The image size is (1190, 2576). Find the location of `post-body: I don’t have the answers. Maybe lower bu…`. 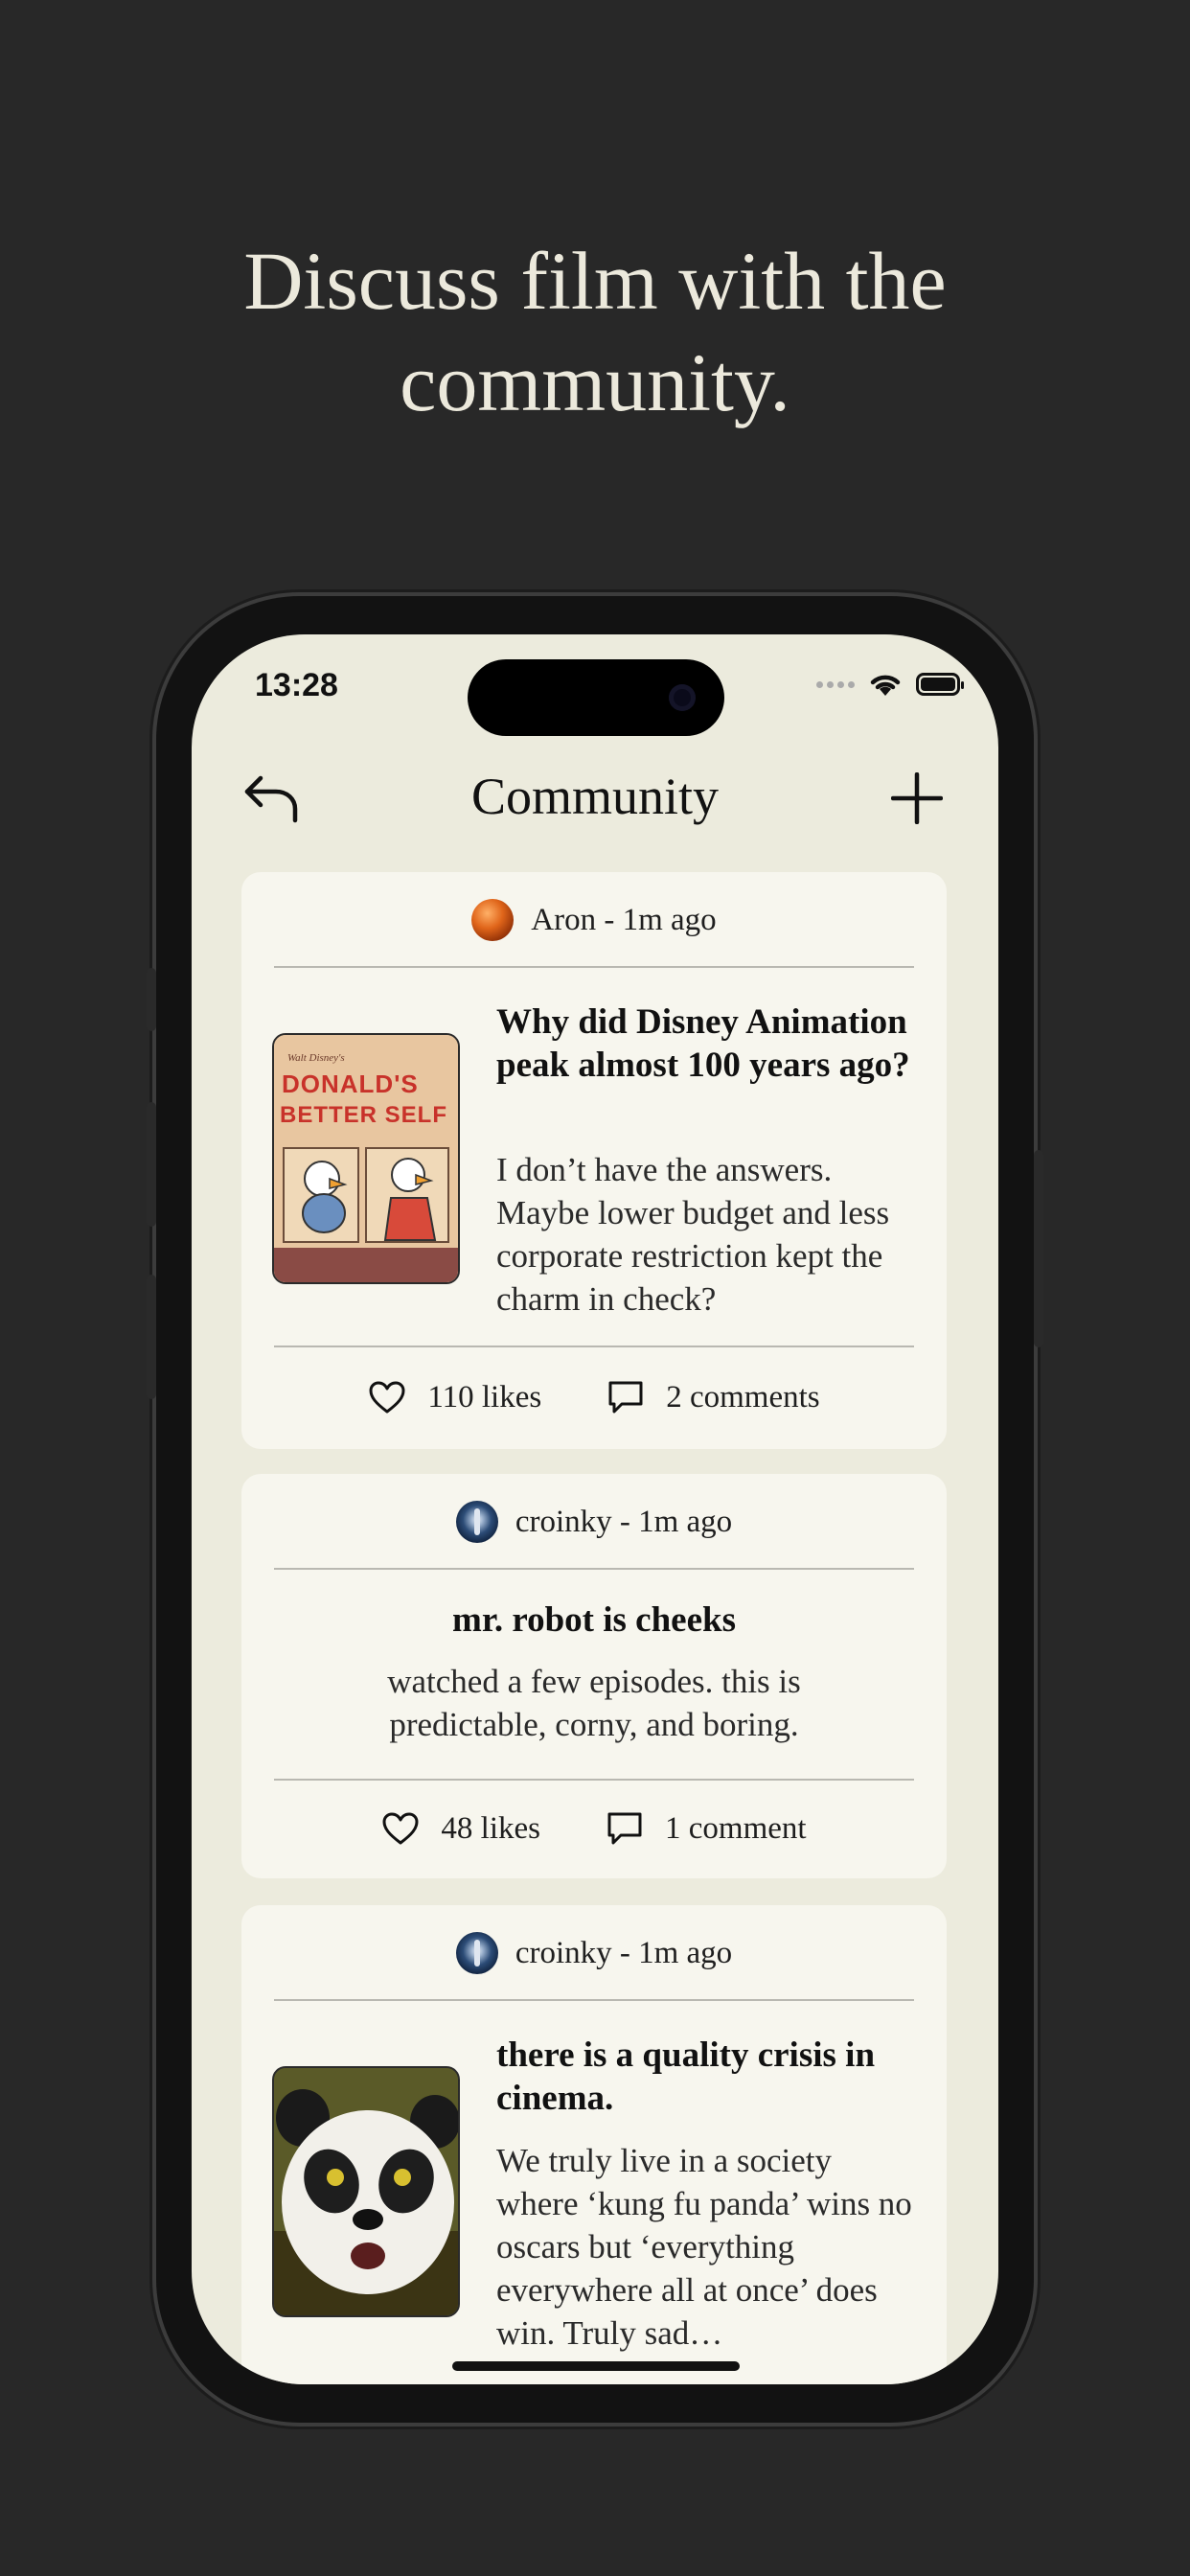

post-body: I don’t have the answers. Maybe lower bu… is located at coordinates (693, 1234).